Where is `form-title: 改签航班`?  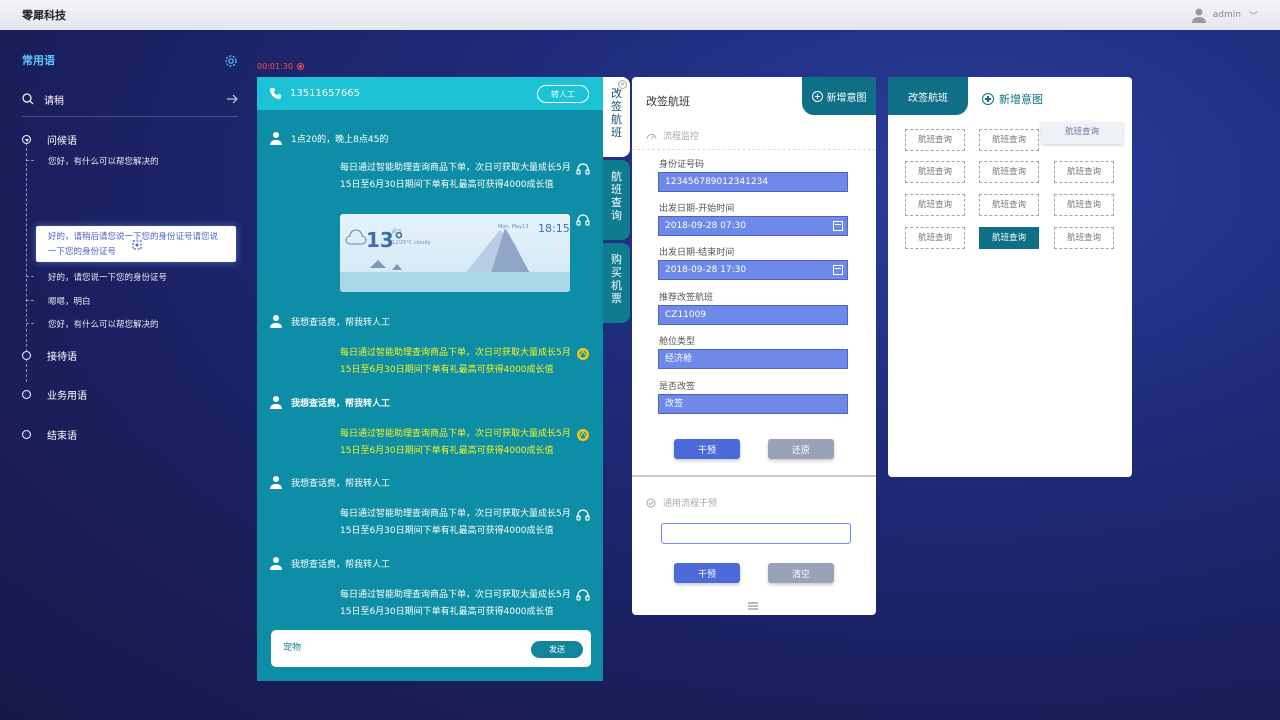
form-title: 改签航班 is located at coordinates (668, 101).